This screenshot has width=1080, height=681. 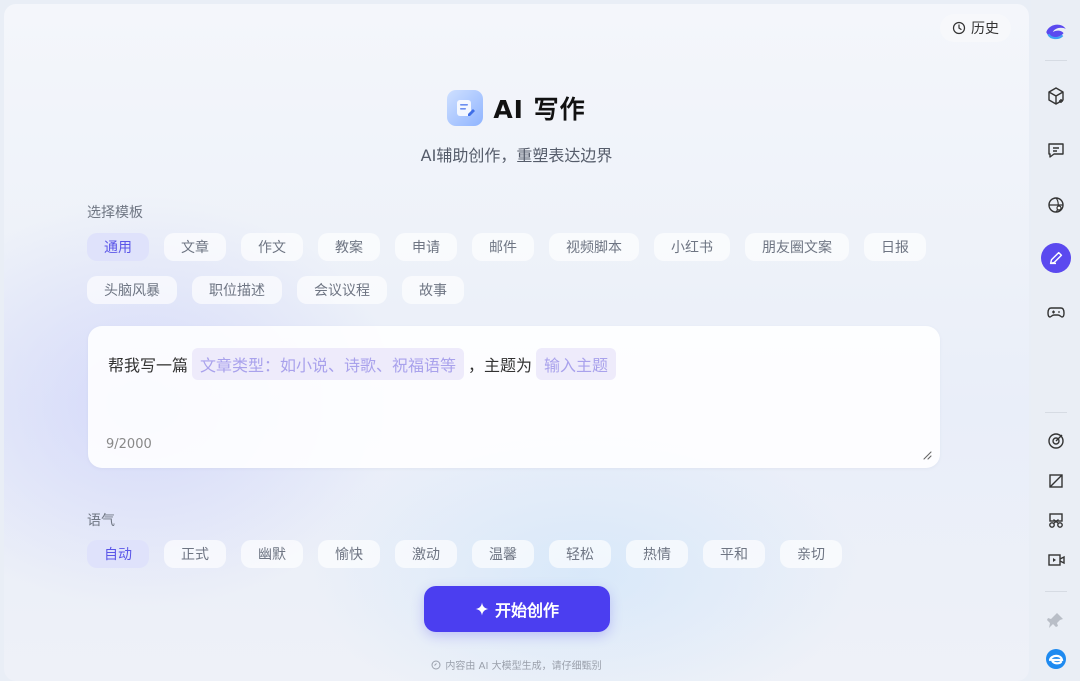 What do you see at coordinates (433, 290) in the screenshot?
I see `template-chip: 故事` at bounding box center [433, 290].